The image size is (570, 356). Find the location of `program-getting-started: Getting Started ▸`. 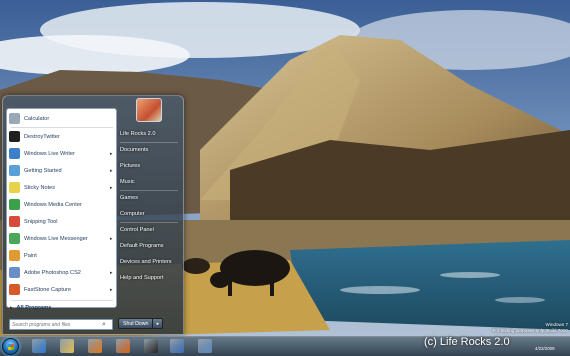

program-getting-started: Getting Started ▸ is located at coordinates (62, 170).